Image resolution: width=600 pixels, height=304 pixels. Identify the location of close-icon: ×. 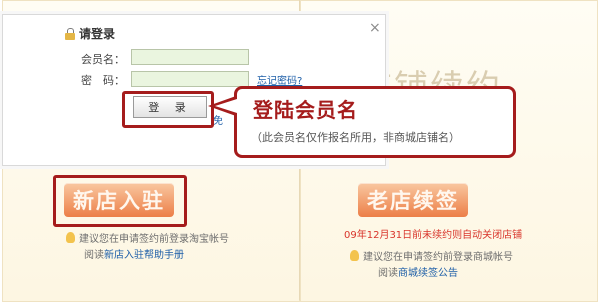
(375, 28).